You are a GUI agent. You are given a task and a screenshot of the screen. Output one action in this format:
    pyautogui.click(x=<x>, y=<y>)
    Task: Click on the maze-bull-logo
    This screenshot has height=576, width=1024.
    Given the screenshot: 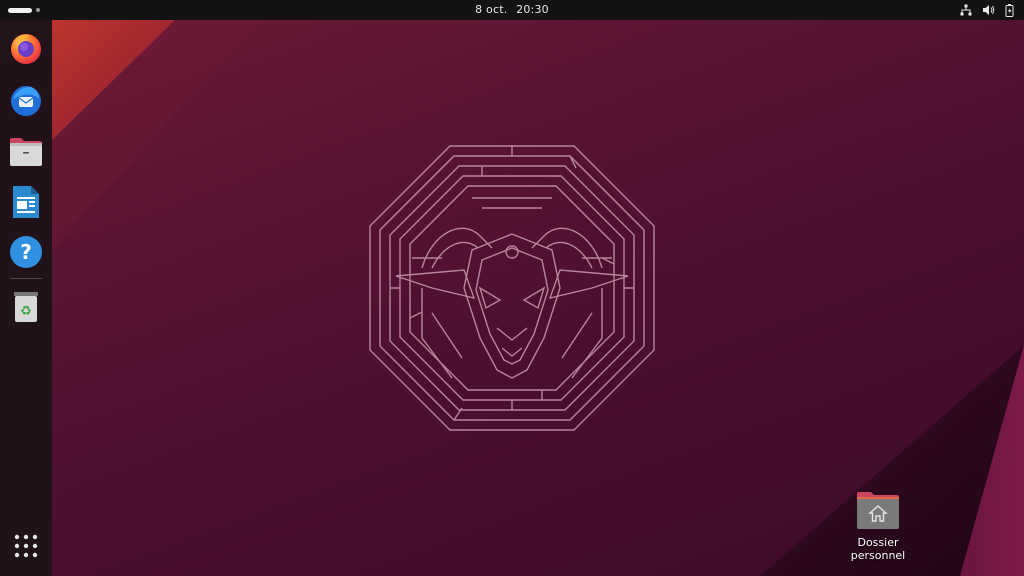 What is the action you would take?
    pyautogui.click(x=512, y=288)
    